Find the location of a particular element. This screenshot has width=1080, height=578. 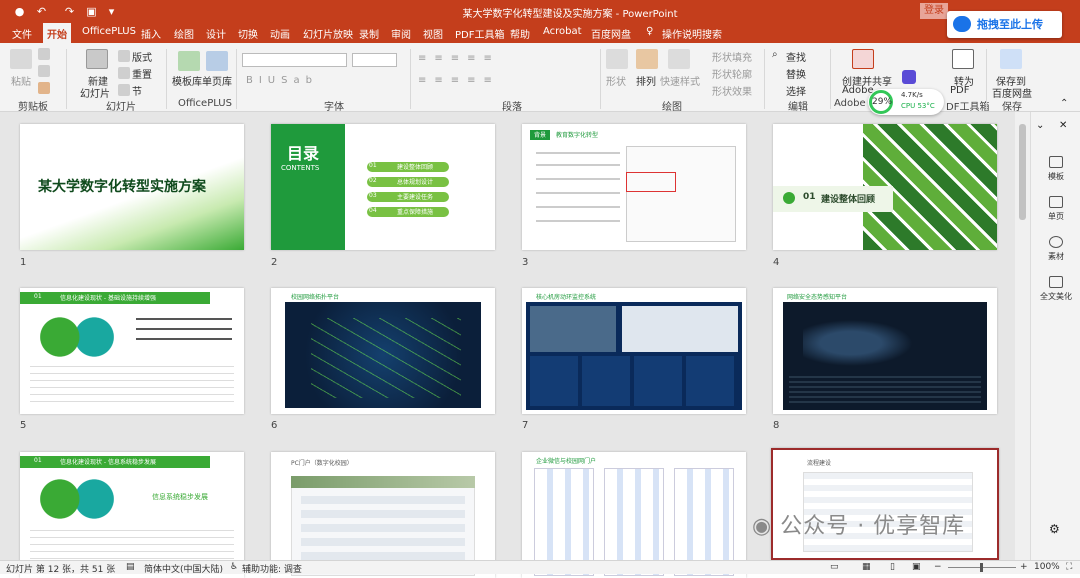

shape-outline-button: 形状轮廓 is located at coordinates (732, 73).